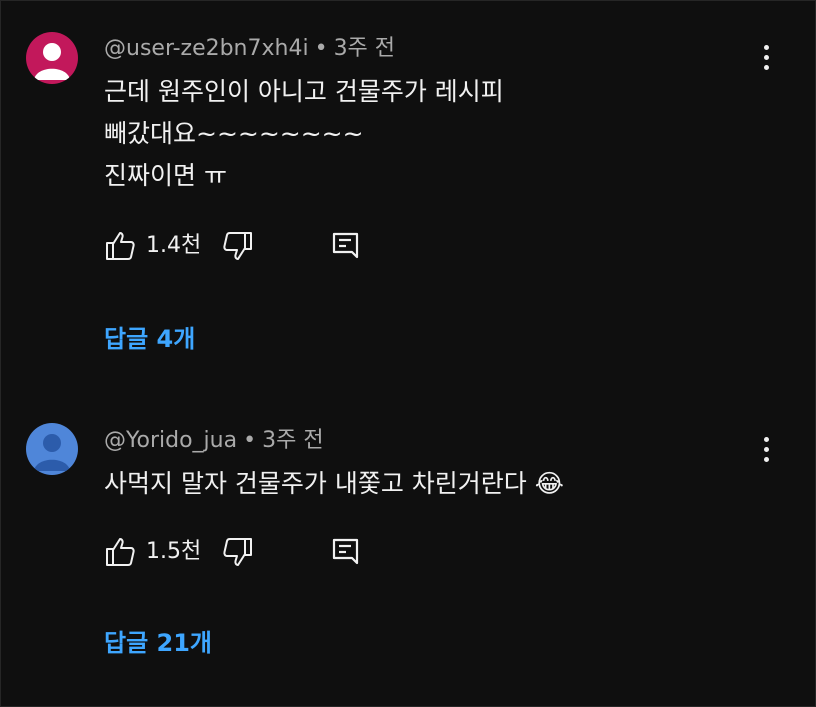 The height and width of the screenshot is (707, 816). I want to click on view-replies-button: 답글 4개, so click(149, 339).